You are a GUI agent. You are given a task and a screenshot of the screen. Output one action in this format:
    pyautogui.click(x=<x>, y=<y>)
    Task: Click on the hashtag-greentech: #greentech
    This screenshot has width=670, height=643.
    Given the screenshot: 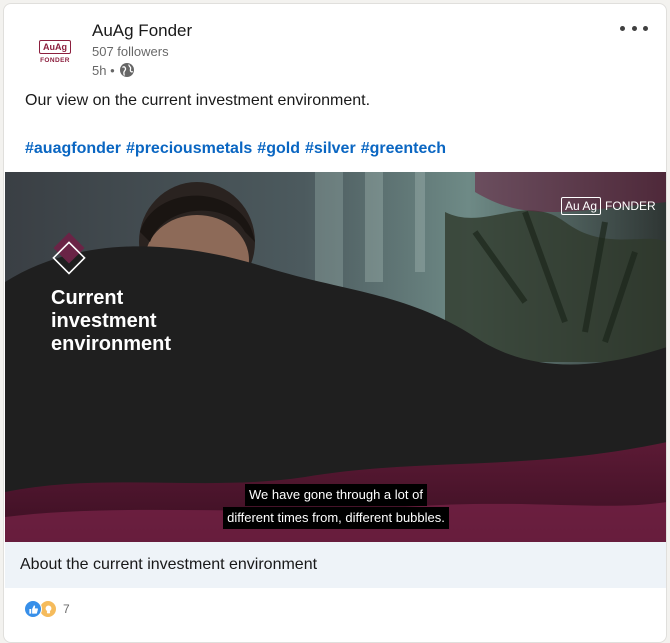 What is the action you would take?
    pyautogui.click(x=403, y=149)
    